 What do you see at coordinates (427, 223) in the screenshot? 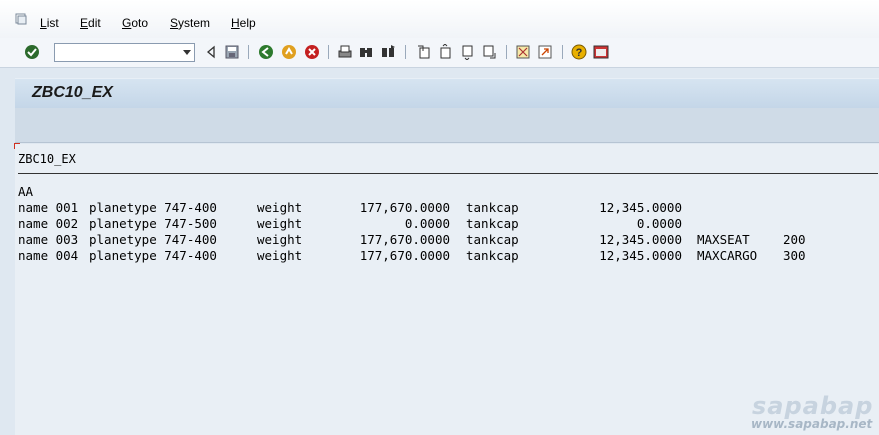
I see `row-2-weight: 0.0000` at bounding box center [427, 223].